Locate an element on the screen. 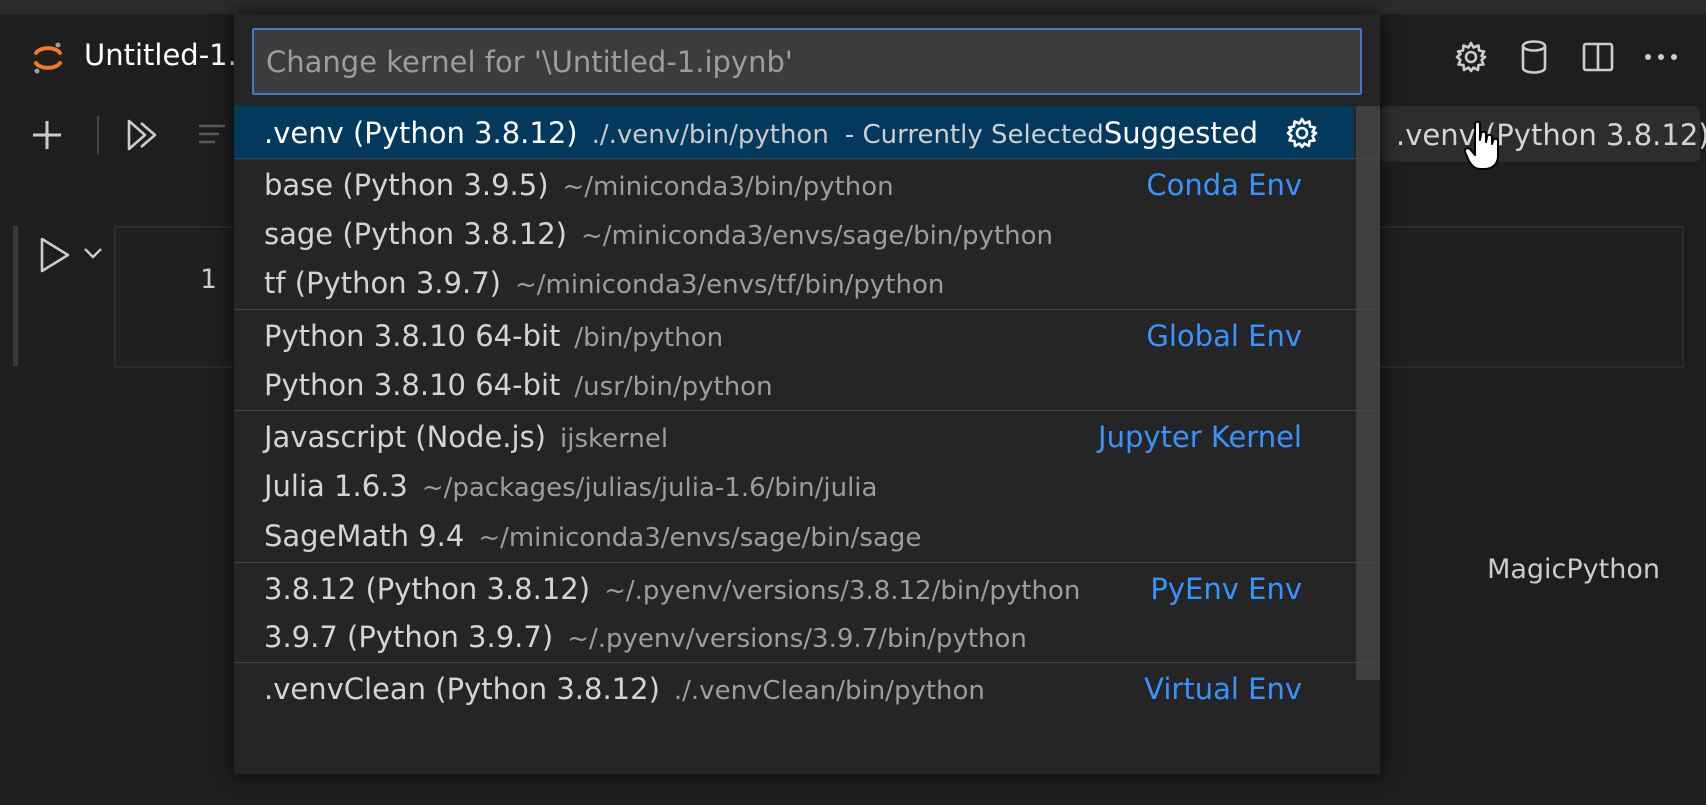 Image resolution: width=1706 pixels, height=805 pixels. clear-outputs-icon is located at coordinates (215, 135).